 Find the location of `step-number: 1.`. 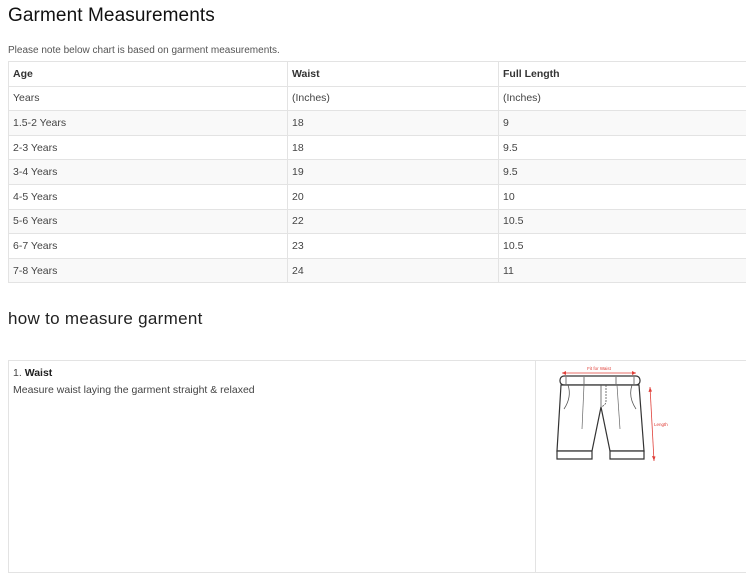

step-number: 1. is located at coordinates (17, 373).